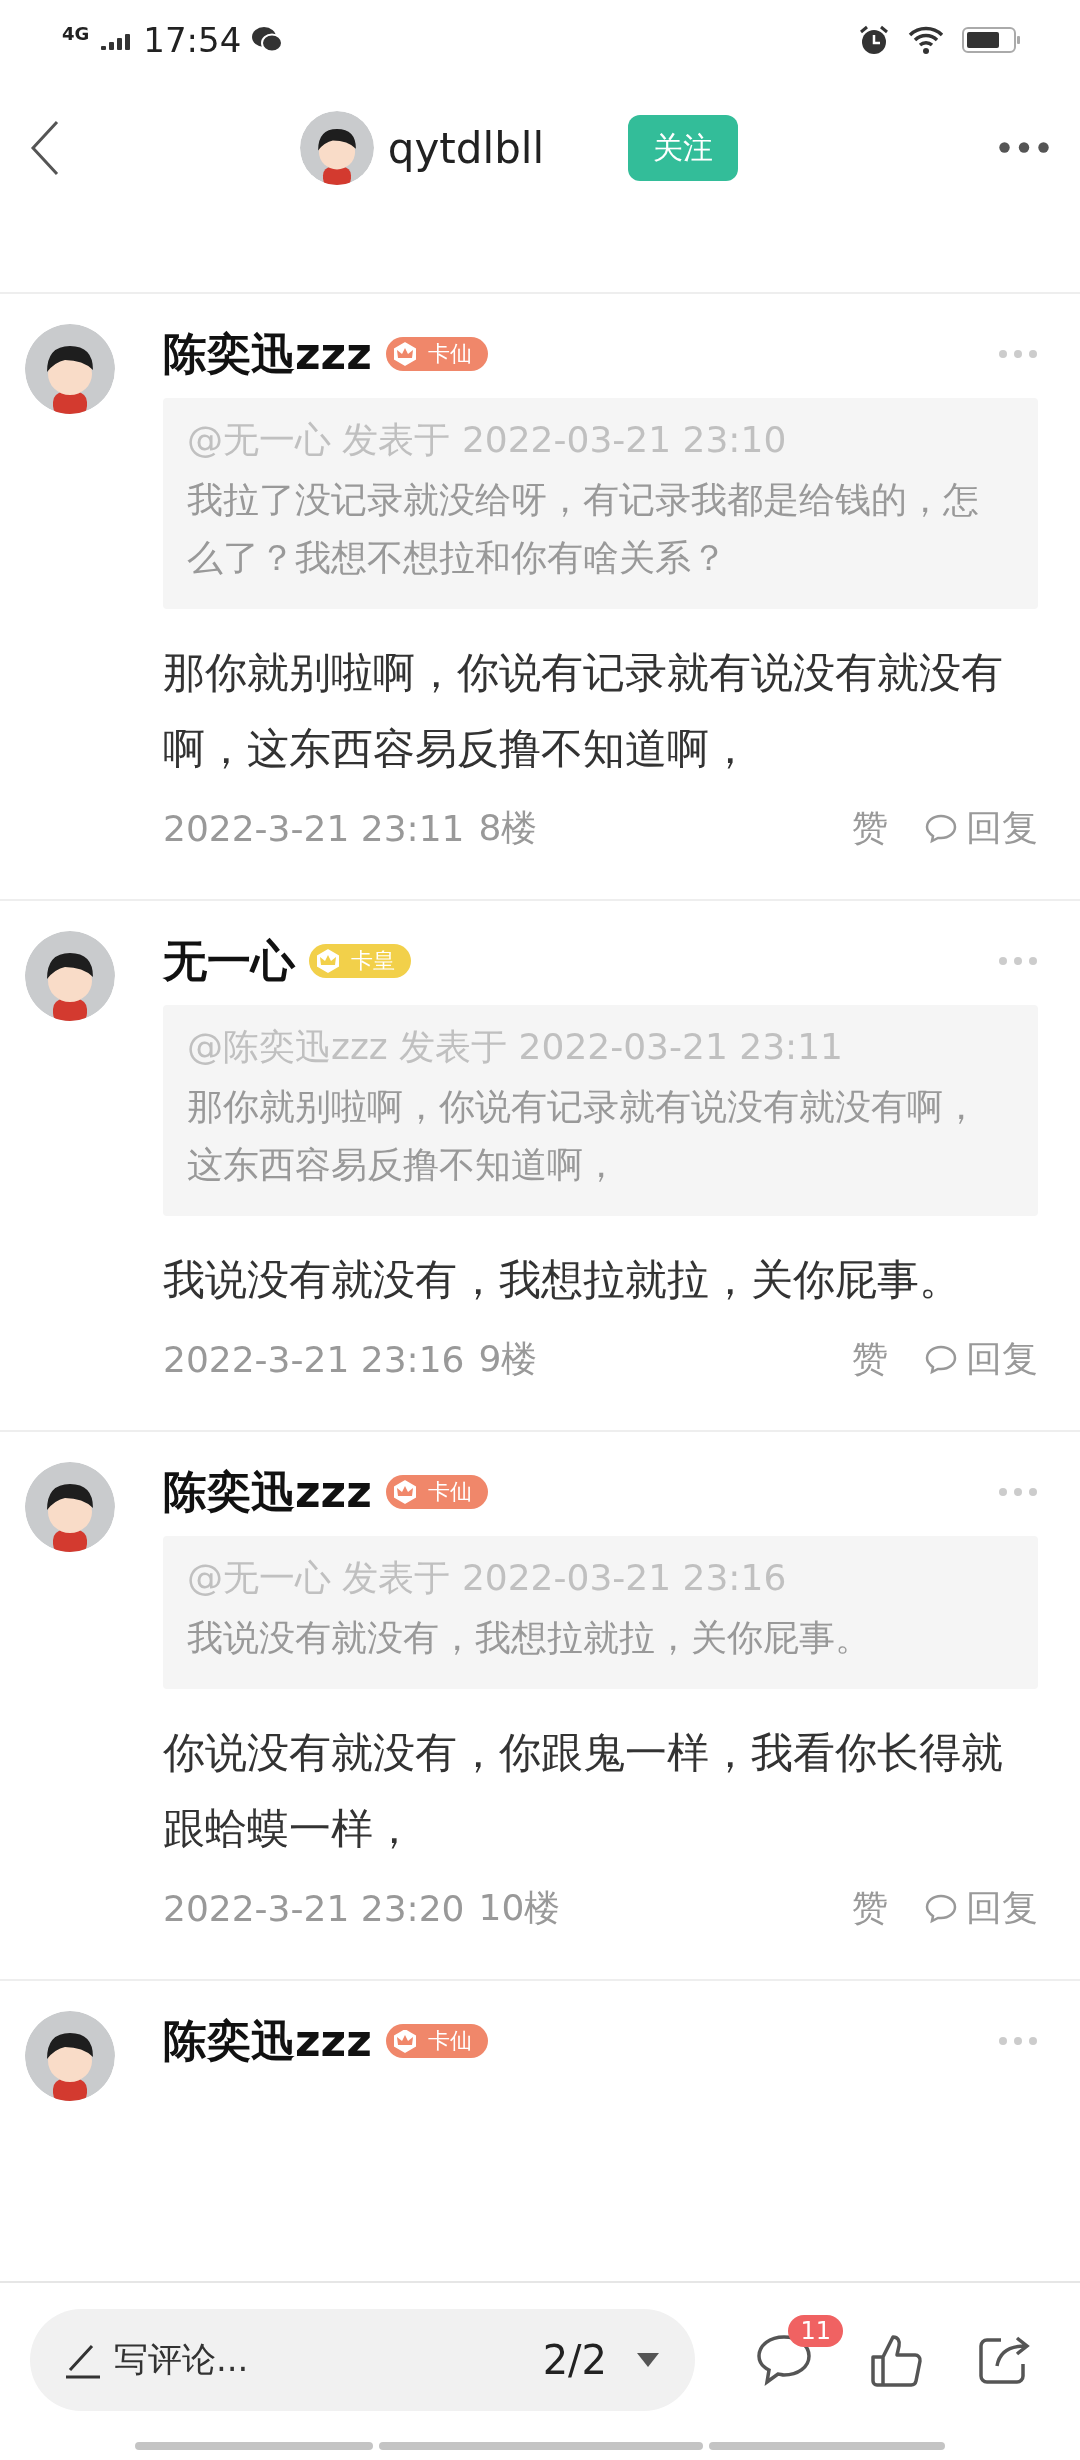 The image size is (1080, 2460). Describe the element at coordinates (574, 2360) in the screenshot. I see `page-indicator: 2/2` at that location.